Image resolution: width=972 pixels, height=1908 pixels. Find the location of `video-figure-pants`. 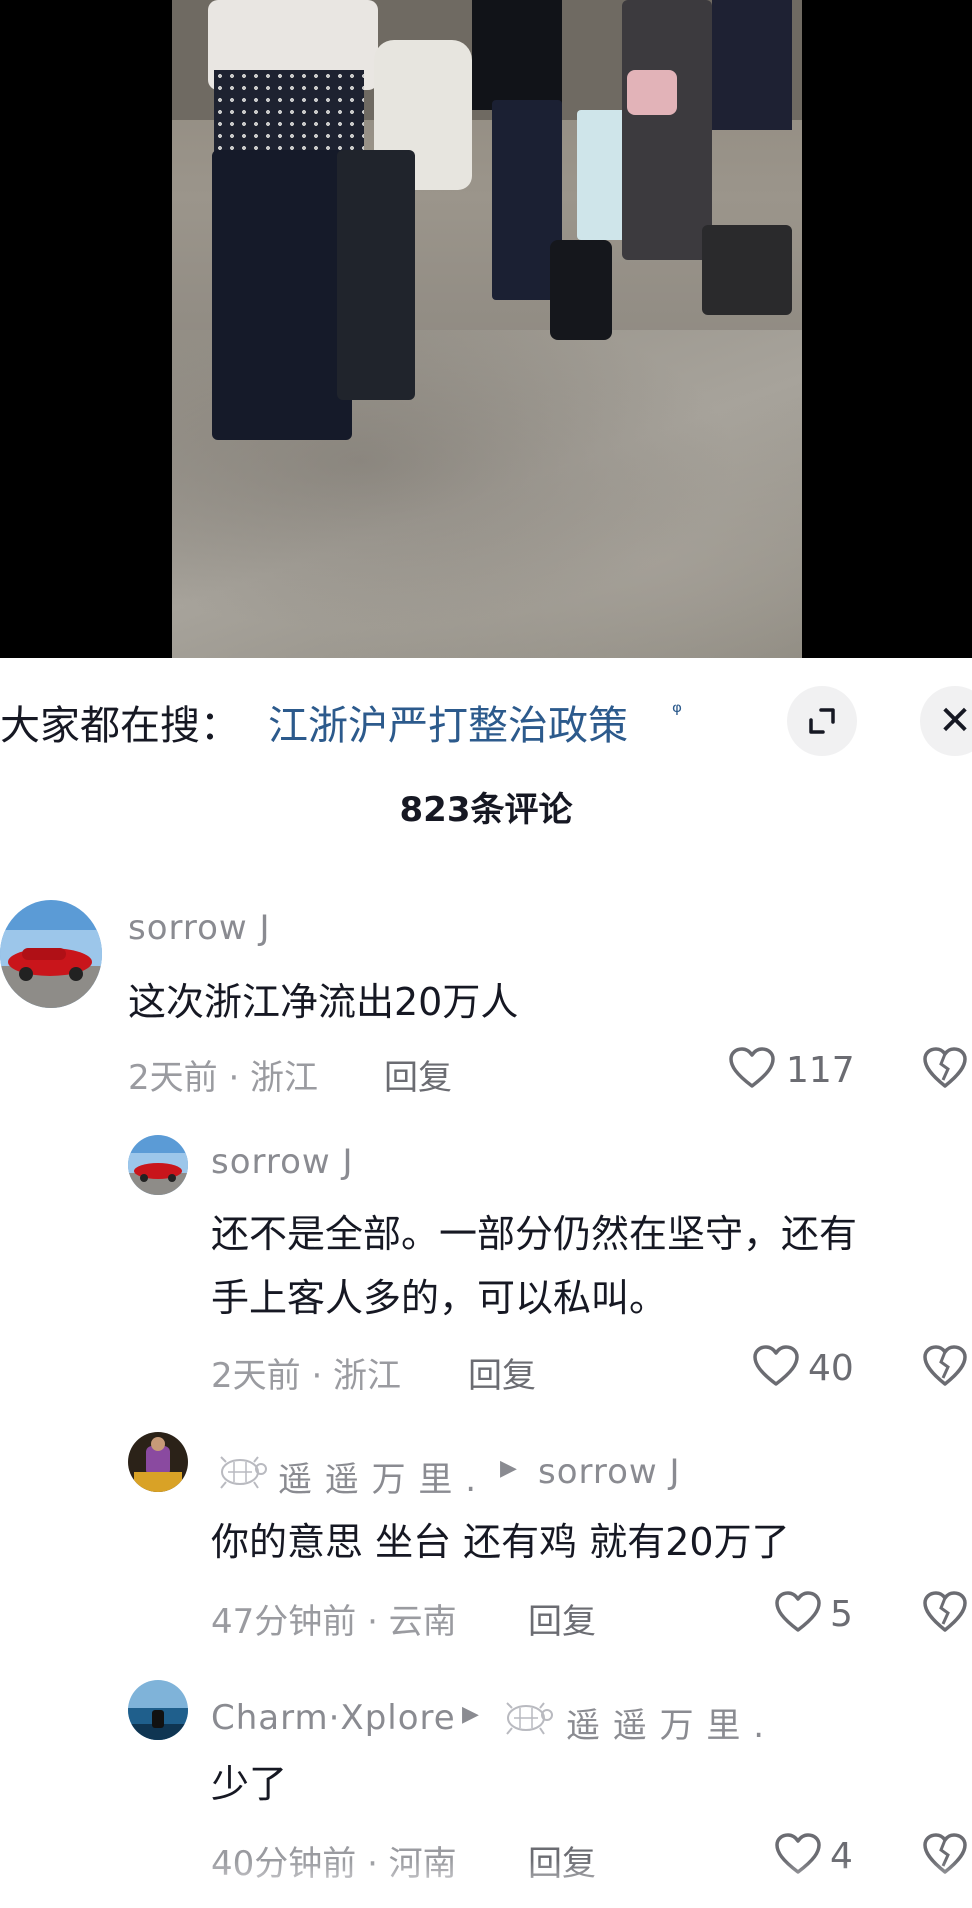

video-figure-pants is located at coordinates (282, 295).